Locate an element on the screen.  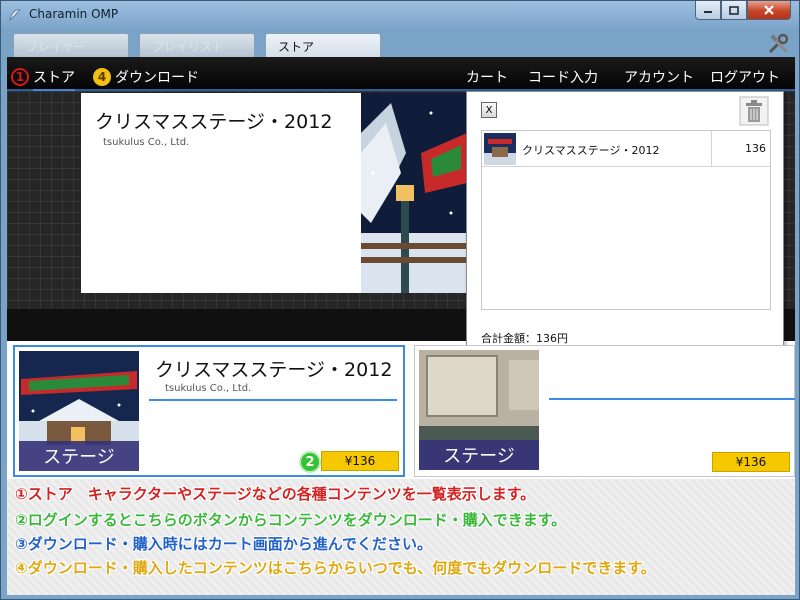
maximize-button is located at coordinates (734, 10).